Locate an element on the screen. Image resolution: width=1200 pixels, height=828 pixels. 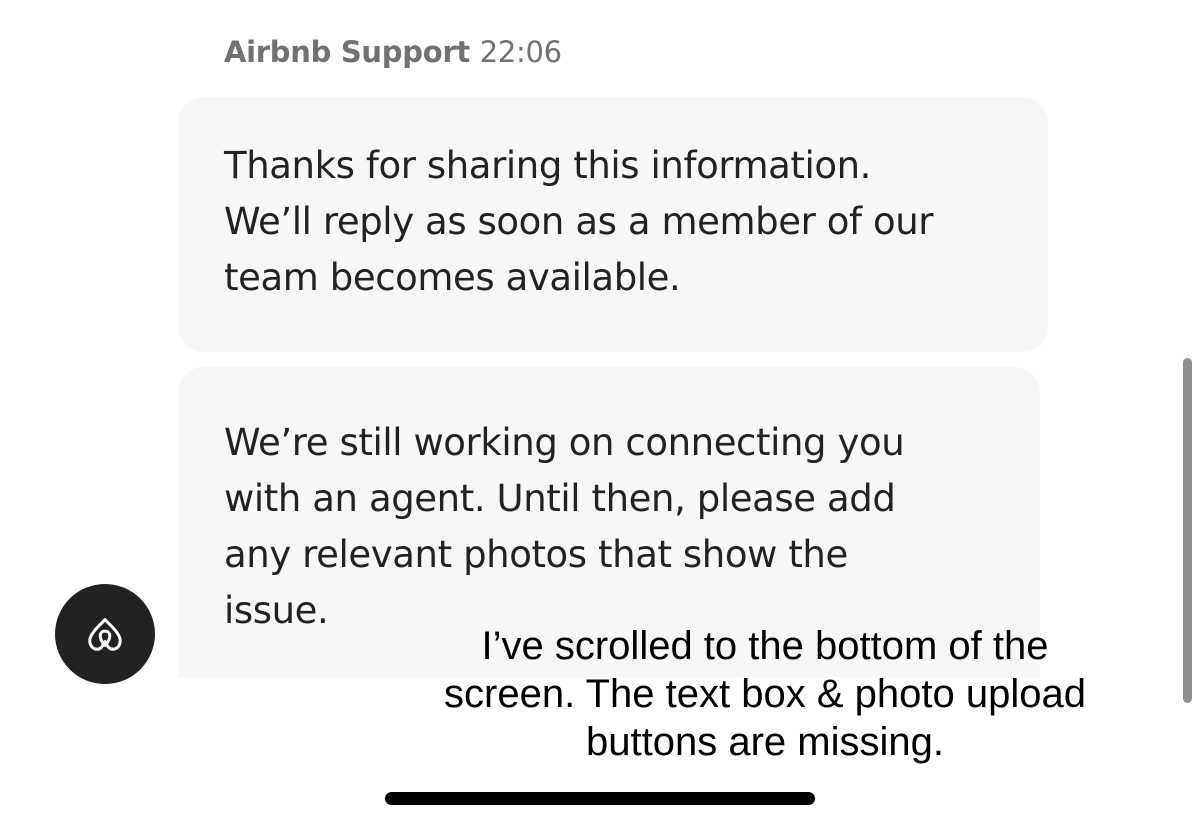
message-sender-header: Airbnb Support 22:06 is located at coordinates (393, 52).